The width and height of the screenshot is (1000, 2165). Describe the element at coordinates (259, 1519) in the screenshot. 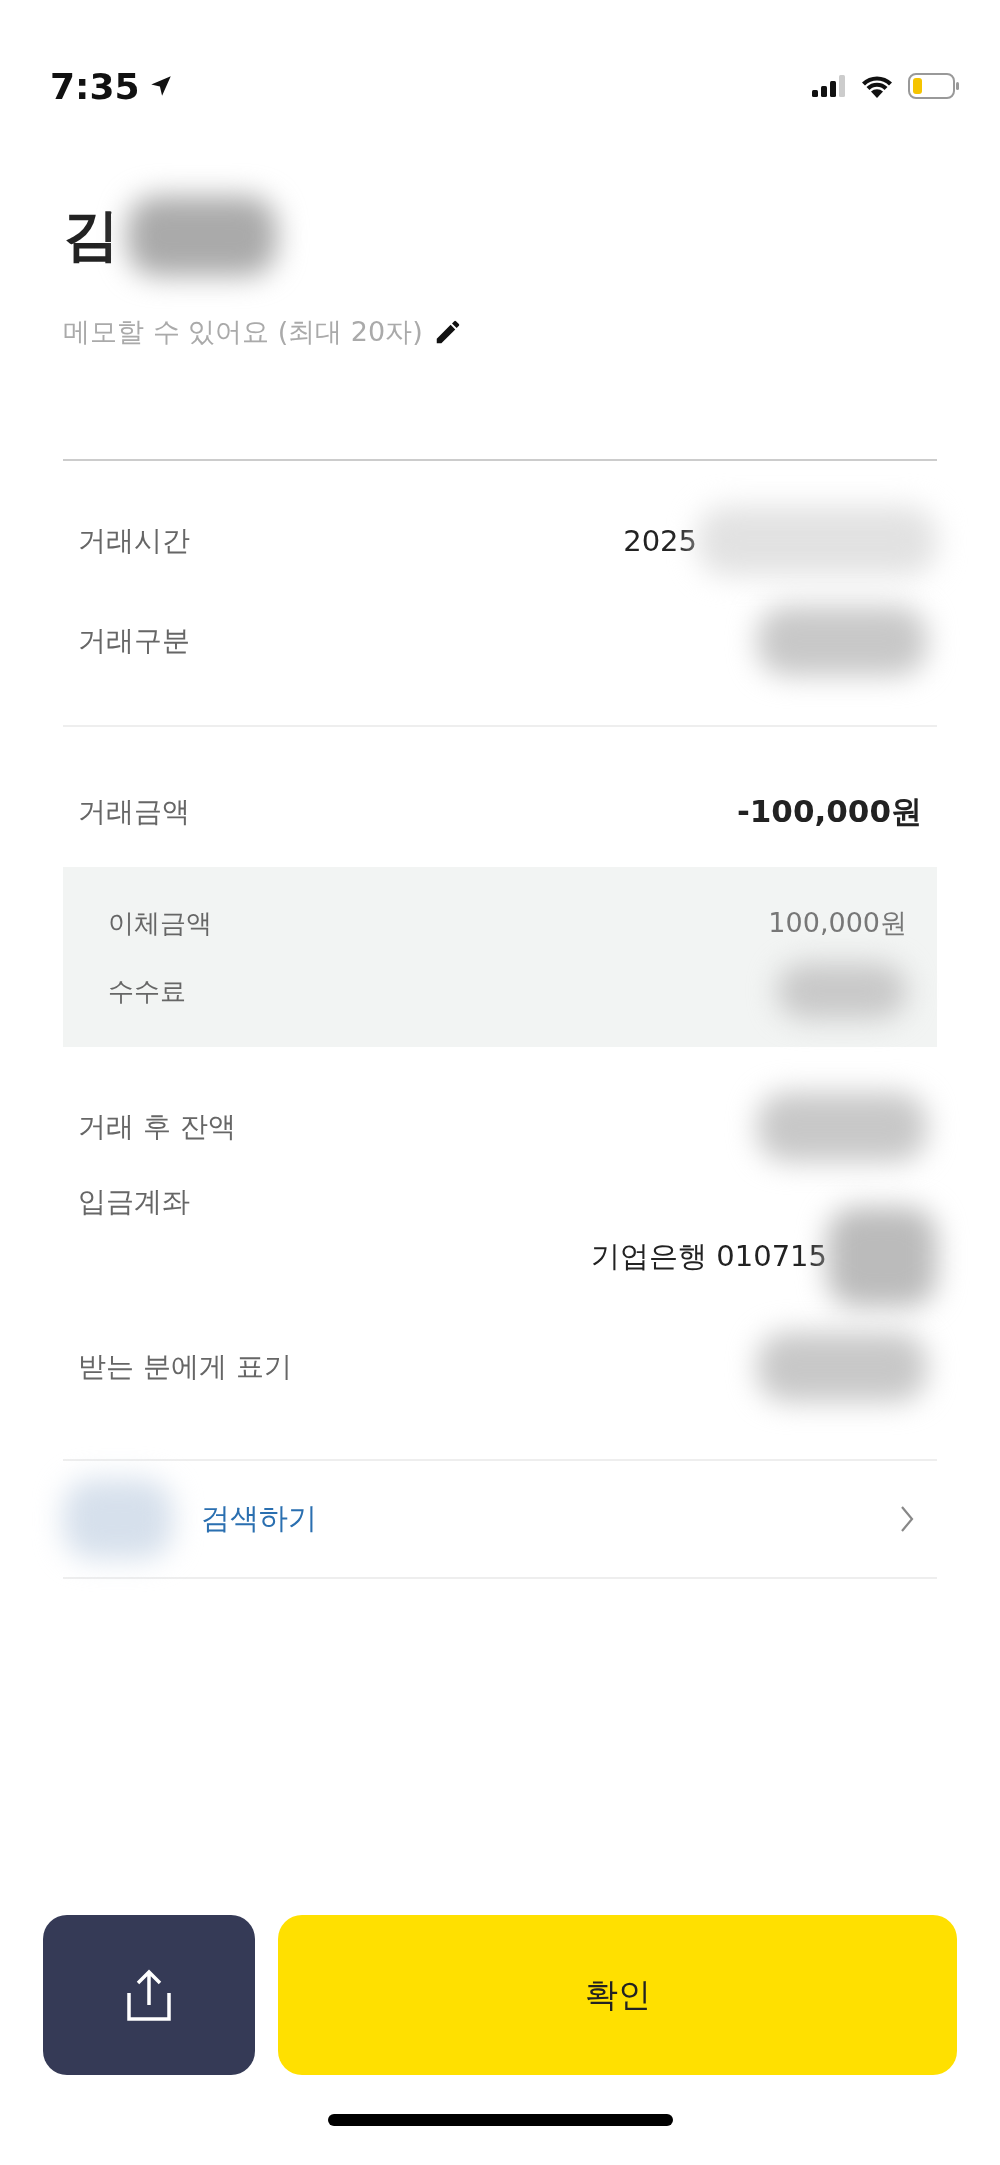

I see `search-link: 검색하기` at that location.